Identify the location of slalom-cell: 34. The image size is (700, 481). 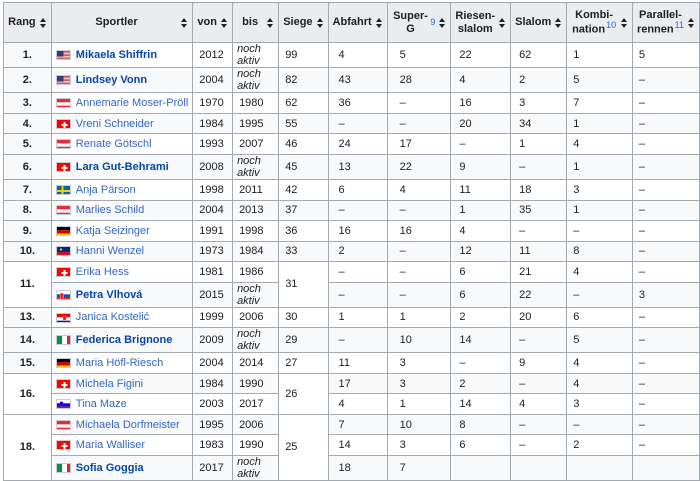
(539, 123).